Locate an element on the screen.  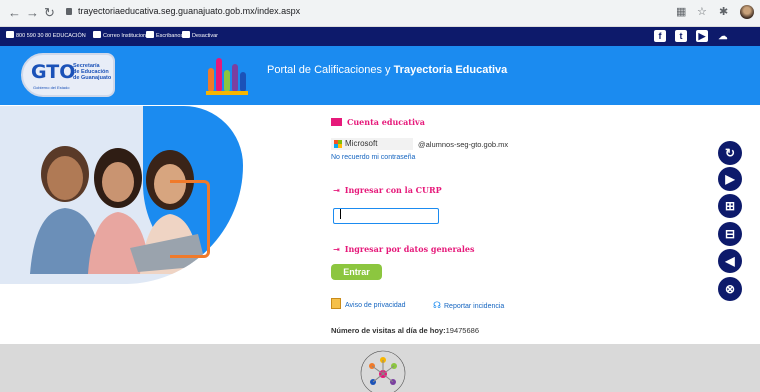
disable-link: Desactivar is located at coordinates (200, 35).